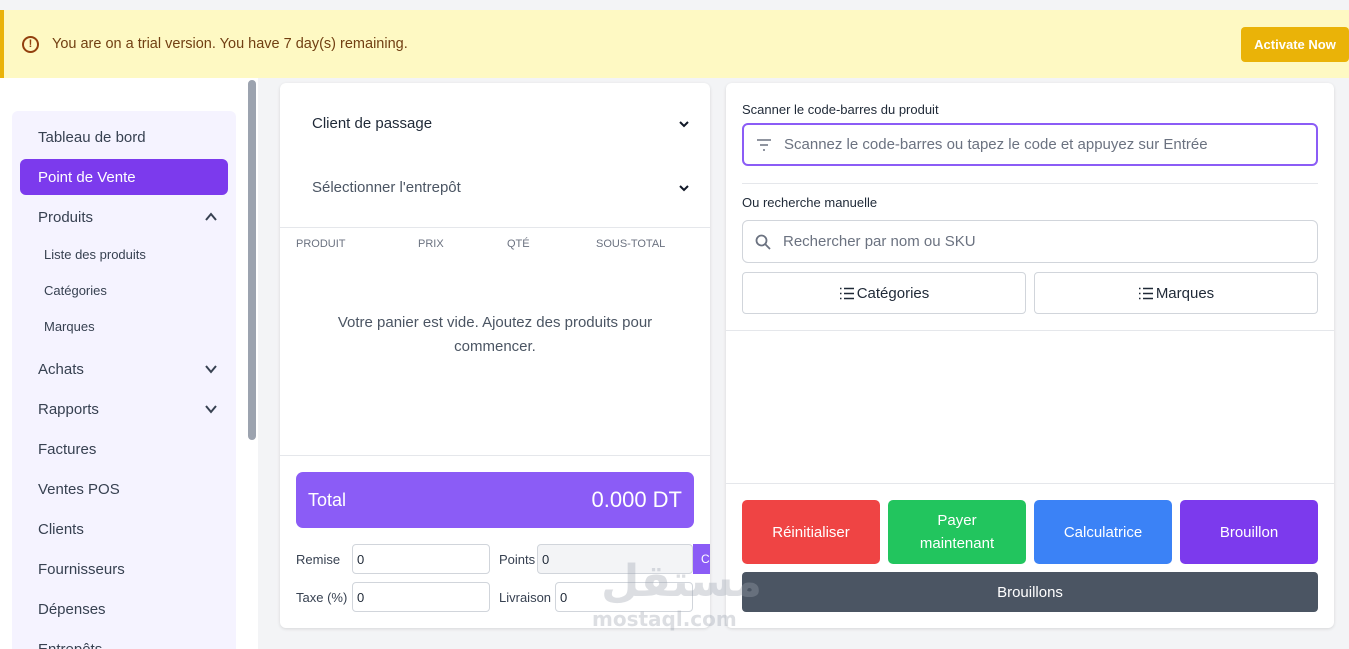  What do you see at coordinates (61, 529) in the screenshot?
I see `sidebar-item-label: Clients` at bounding box center [61, 529].